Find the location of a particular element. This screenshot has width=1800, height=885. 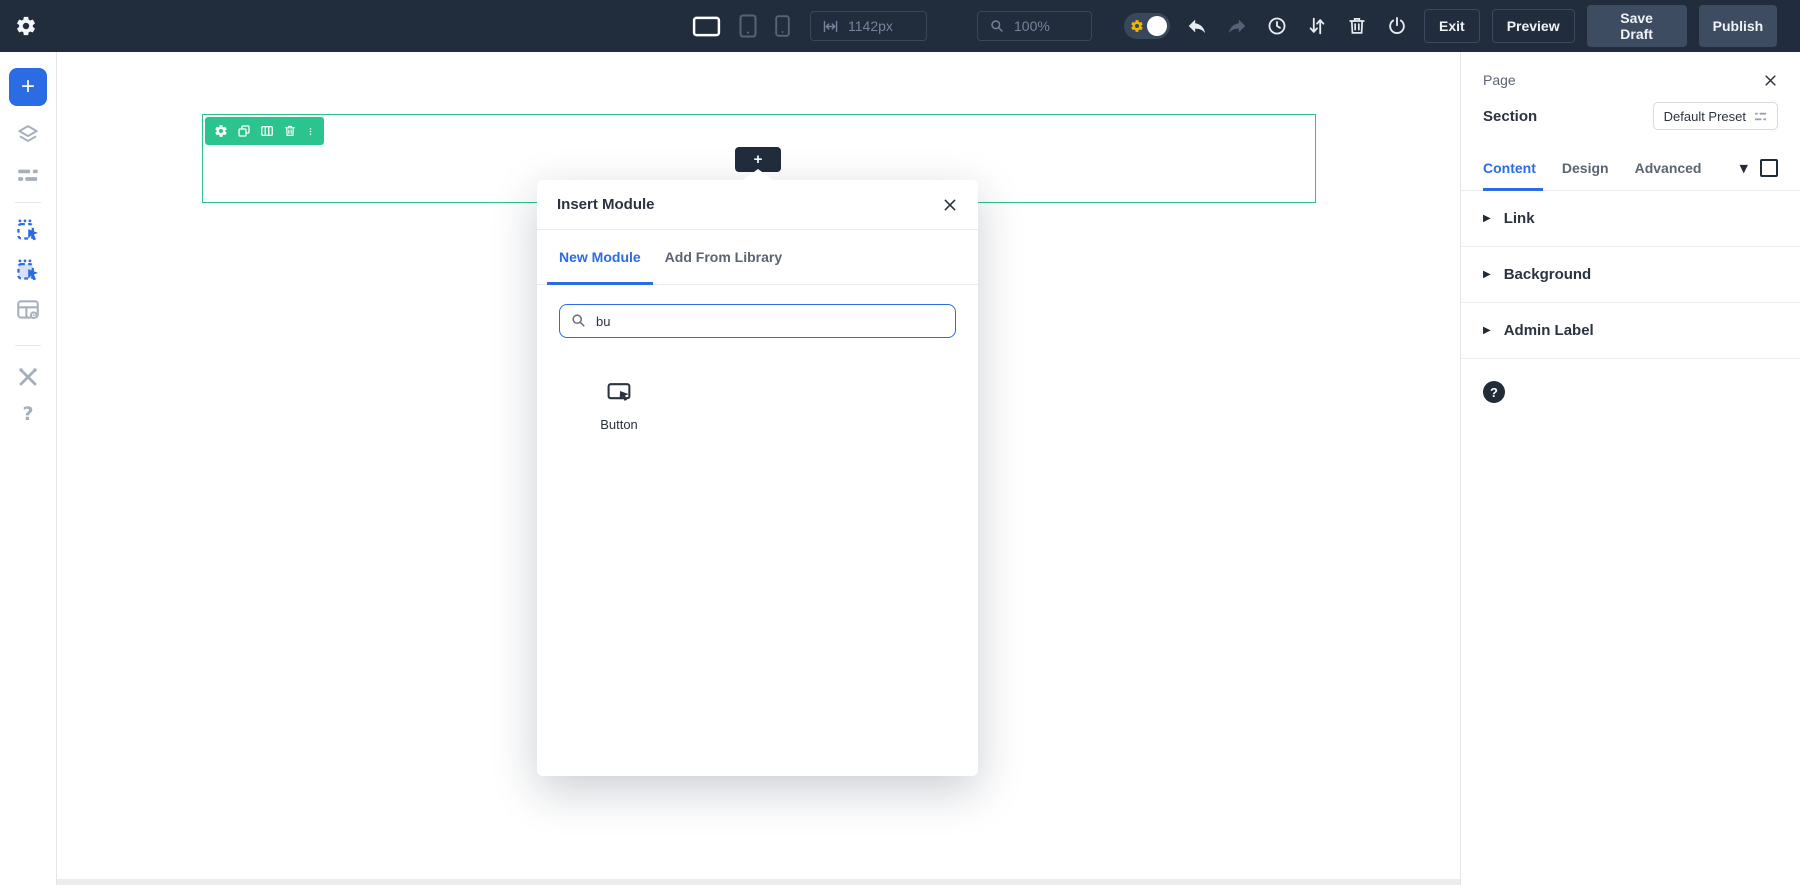

default-preset-button: Default Preset is located at coordinates (1715, 116).